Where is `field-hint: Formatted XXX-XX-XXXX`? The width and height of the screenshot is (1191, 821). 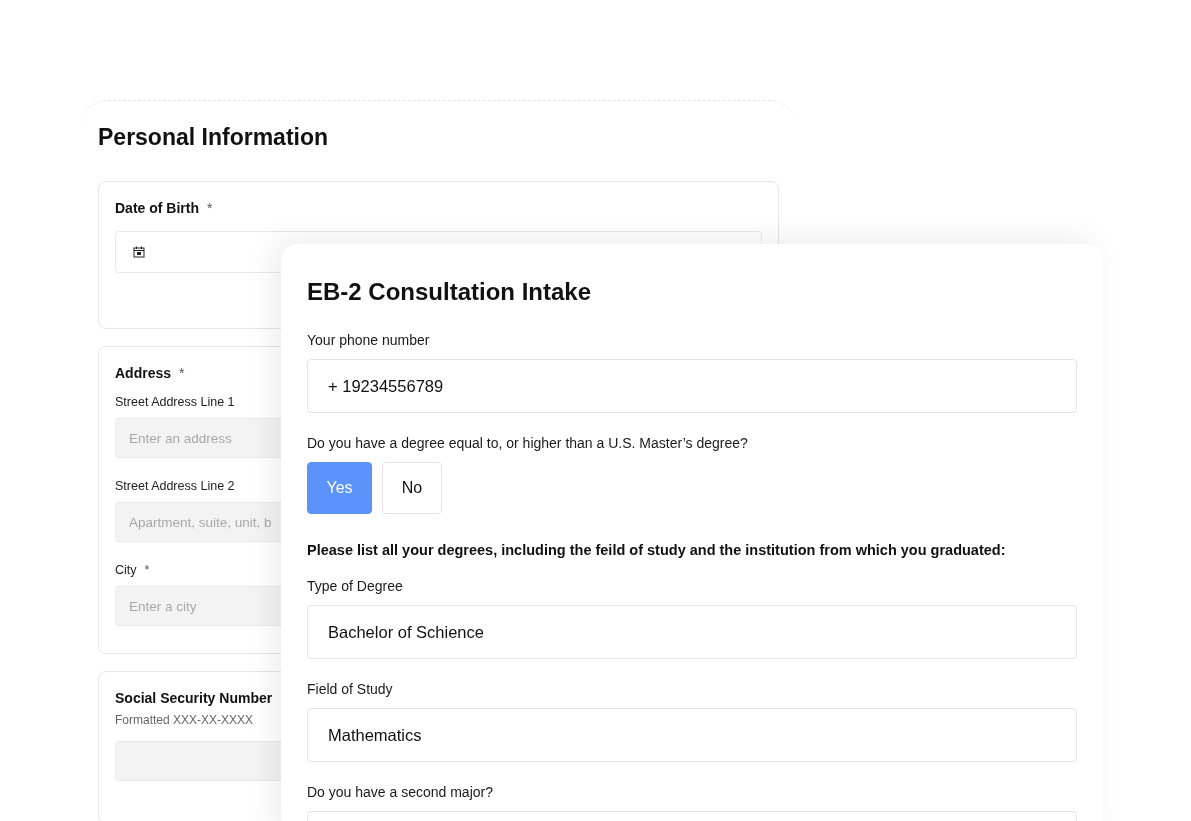
field-hint: Formatted XXX-XX-XXXX is located at coordinates (185, 720).